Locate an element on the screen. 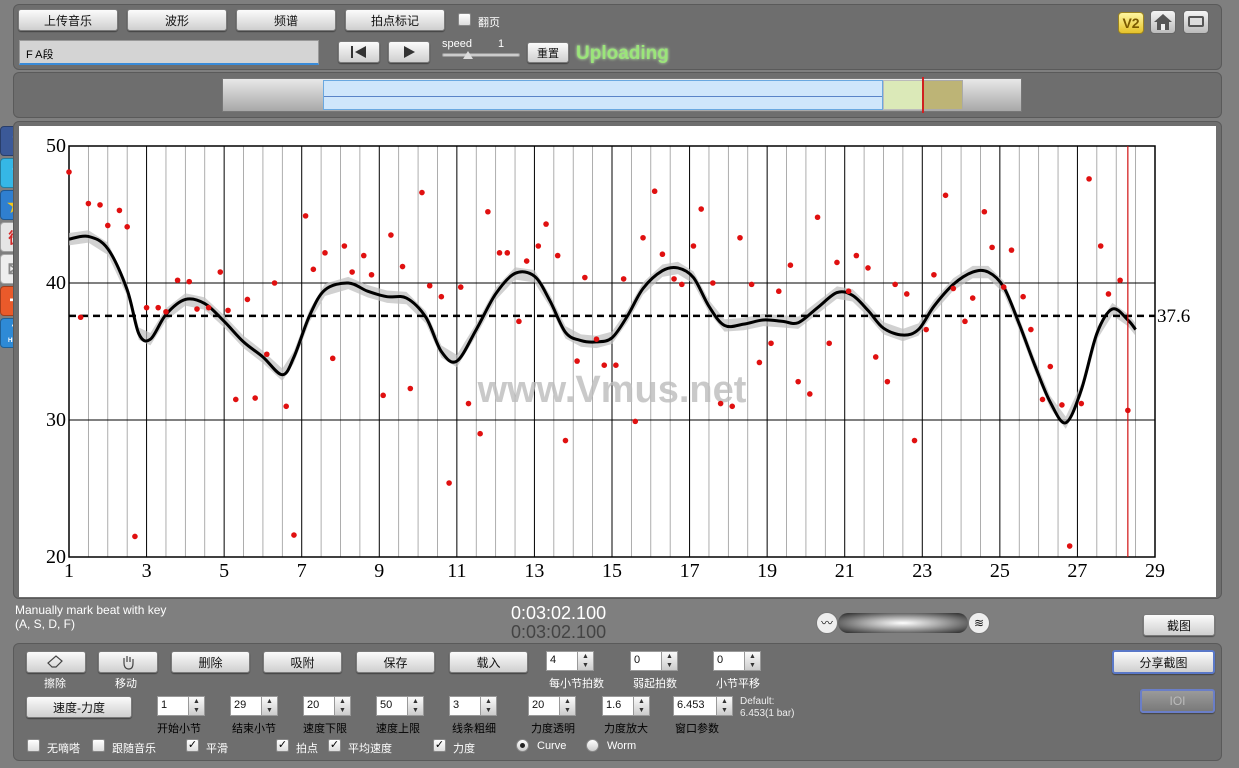 The image size is (1239, 768). dynamics-alpha-stepper: 20 ▲ ▼ is located at coordinates (552, 706).